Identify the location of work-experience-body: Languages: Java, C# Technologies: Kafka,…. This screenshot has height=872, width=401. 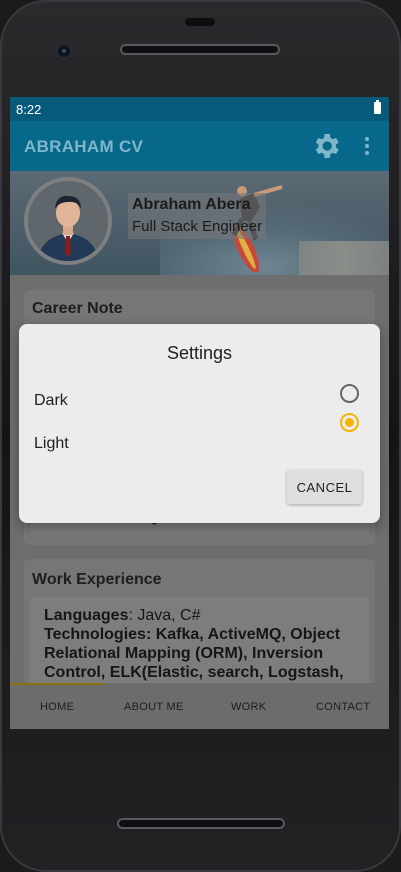
(199, 647).